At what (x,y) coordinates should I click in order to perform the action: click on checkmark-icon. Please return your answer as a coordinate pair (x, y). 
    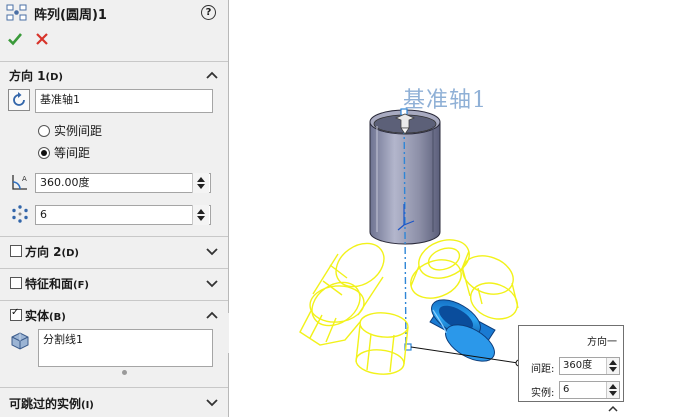
    Looking at the image, I should click on (15, 39).